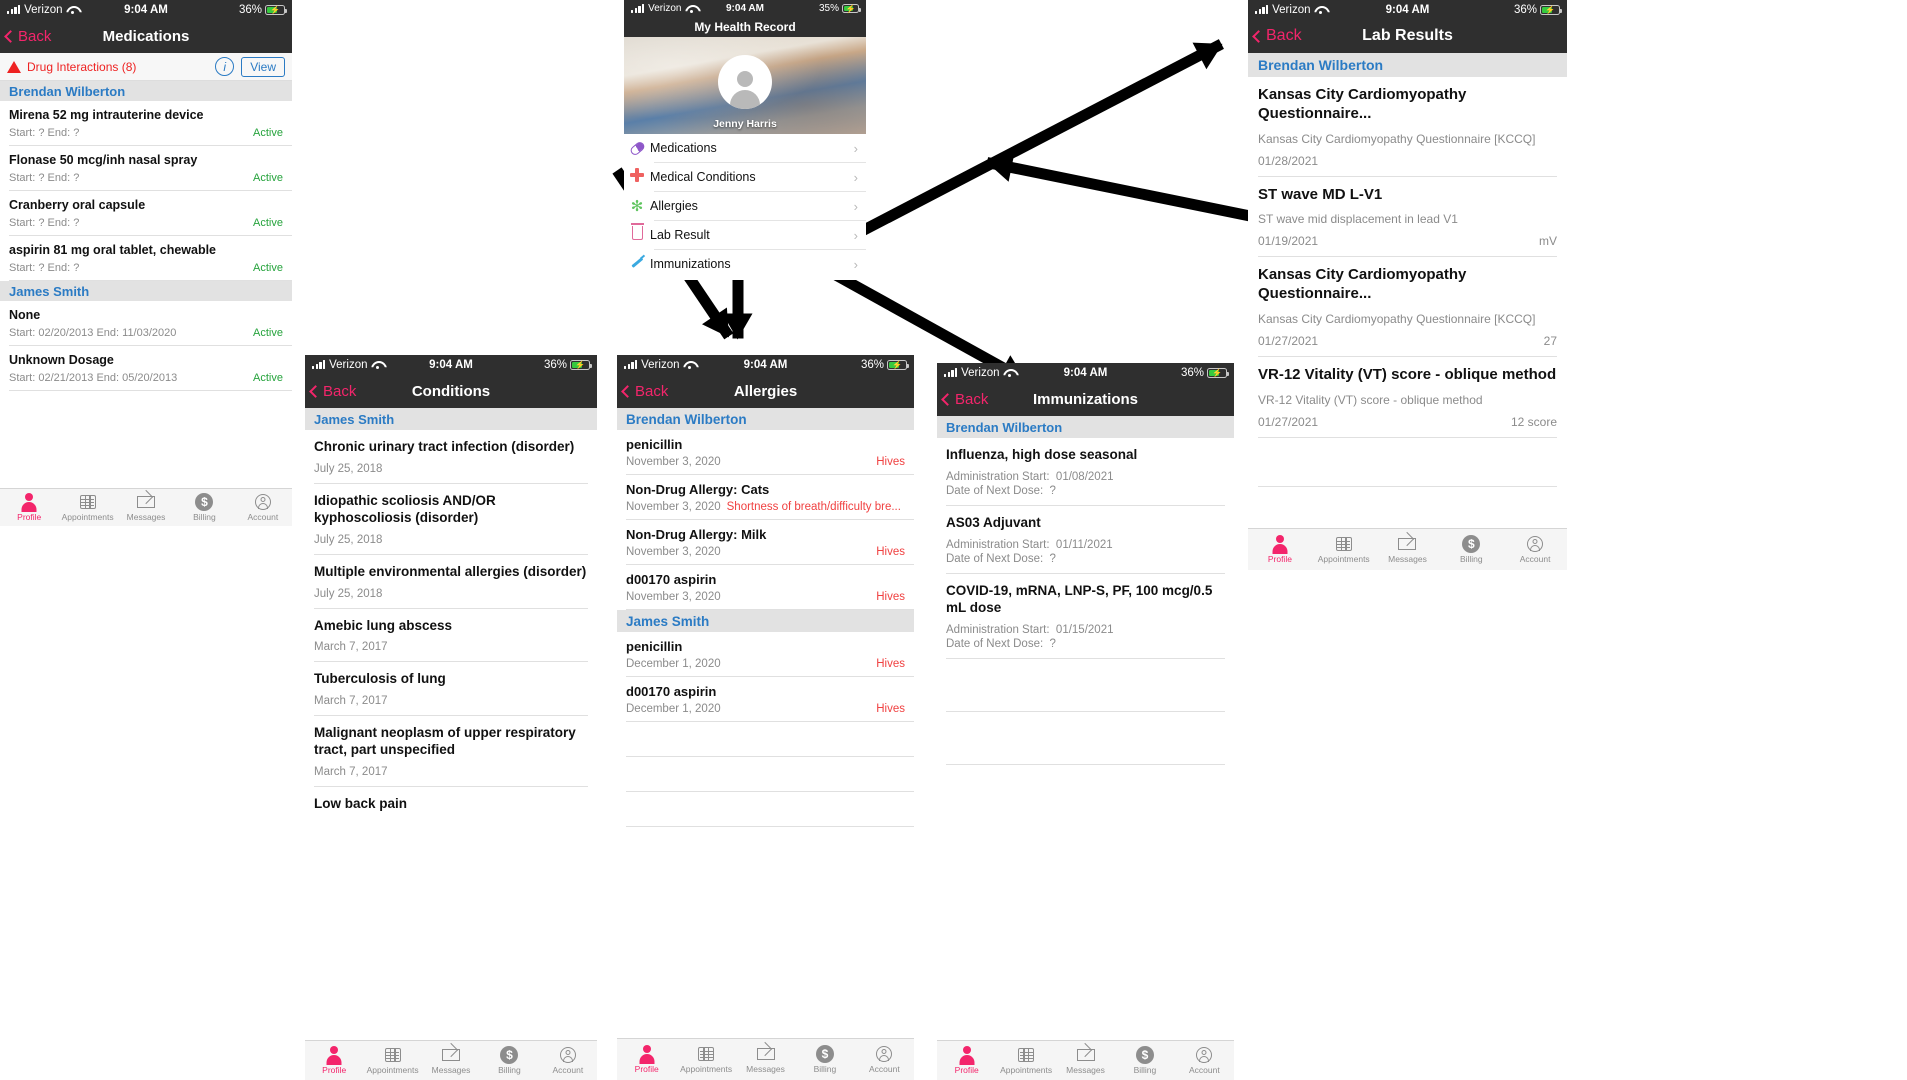  Describe the element at coordinates (690, 264) in the screenshot. I see `menu-item-label: Immunizations` at that location.